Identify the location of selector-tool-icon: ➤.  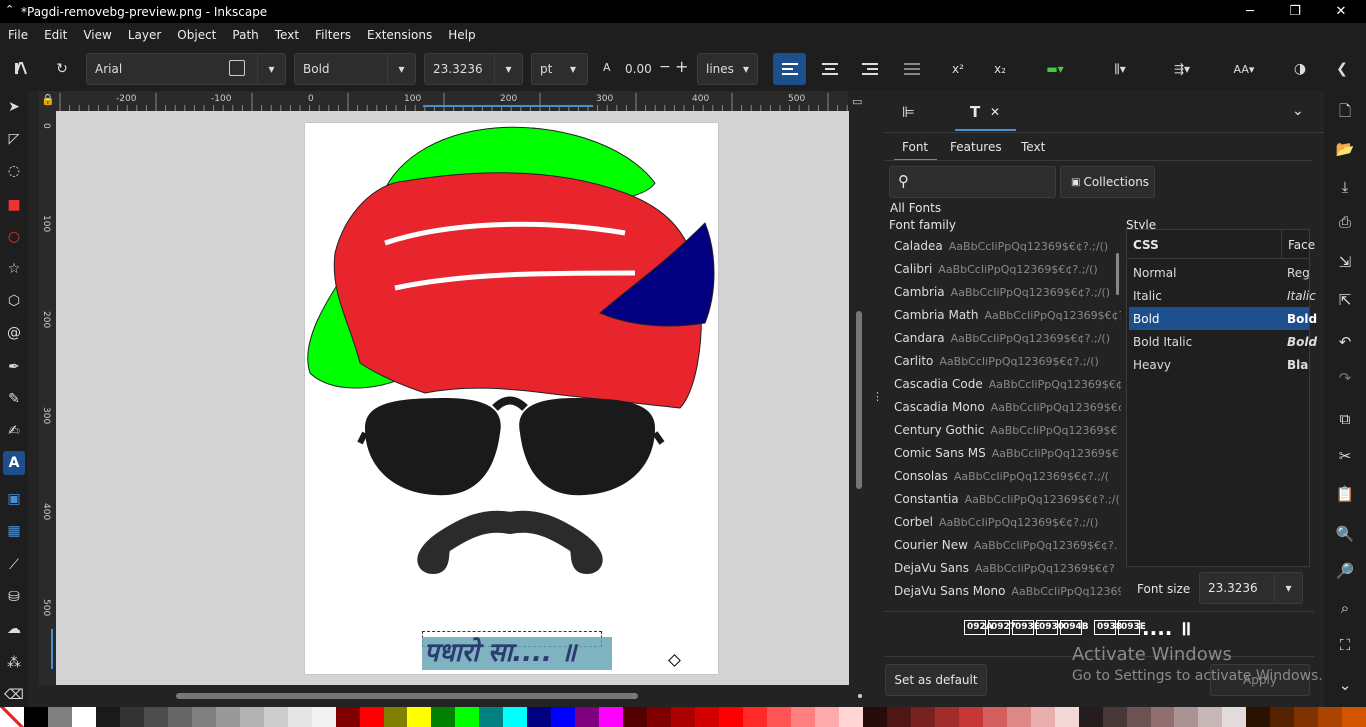
(14, 107).